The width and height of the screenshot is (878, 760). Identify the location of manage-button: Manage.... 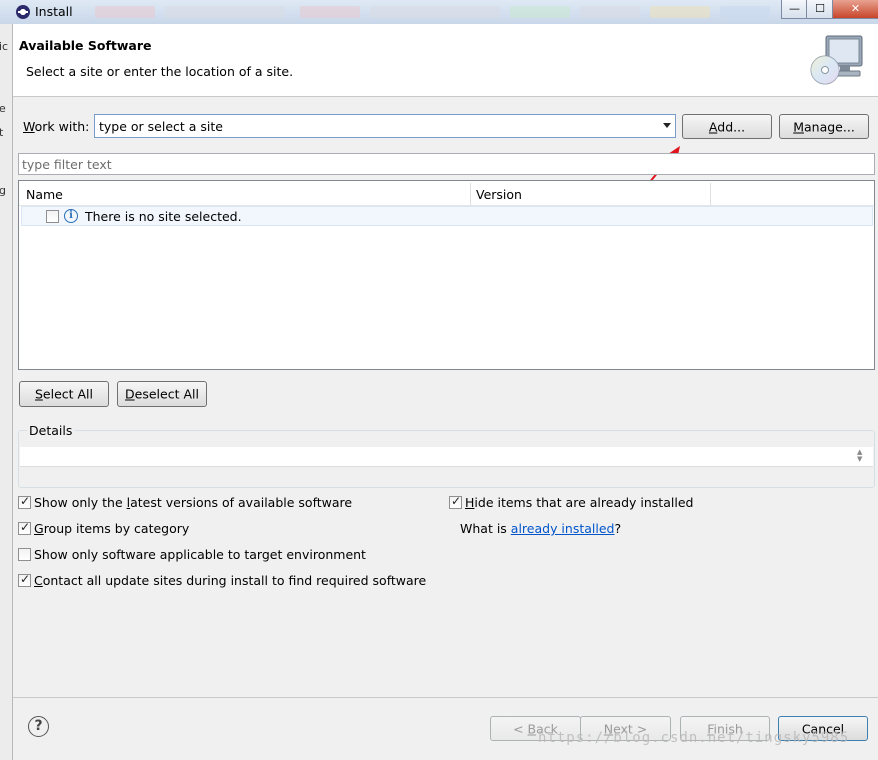
(824, 126).